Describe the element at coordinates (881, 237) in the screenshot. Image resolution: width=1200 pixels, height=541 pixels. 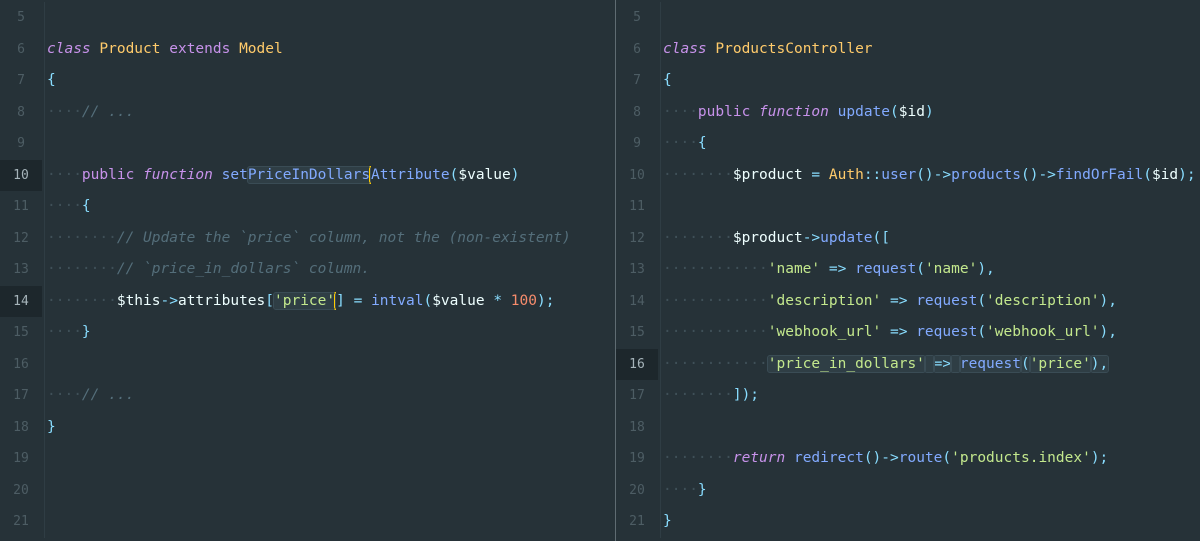
I see `code-token: ([` at that location.